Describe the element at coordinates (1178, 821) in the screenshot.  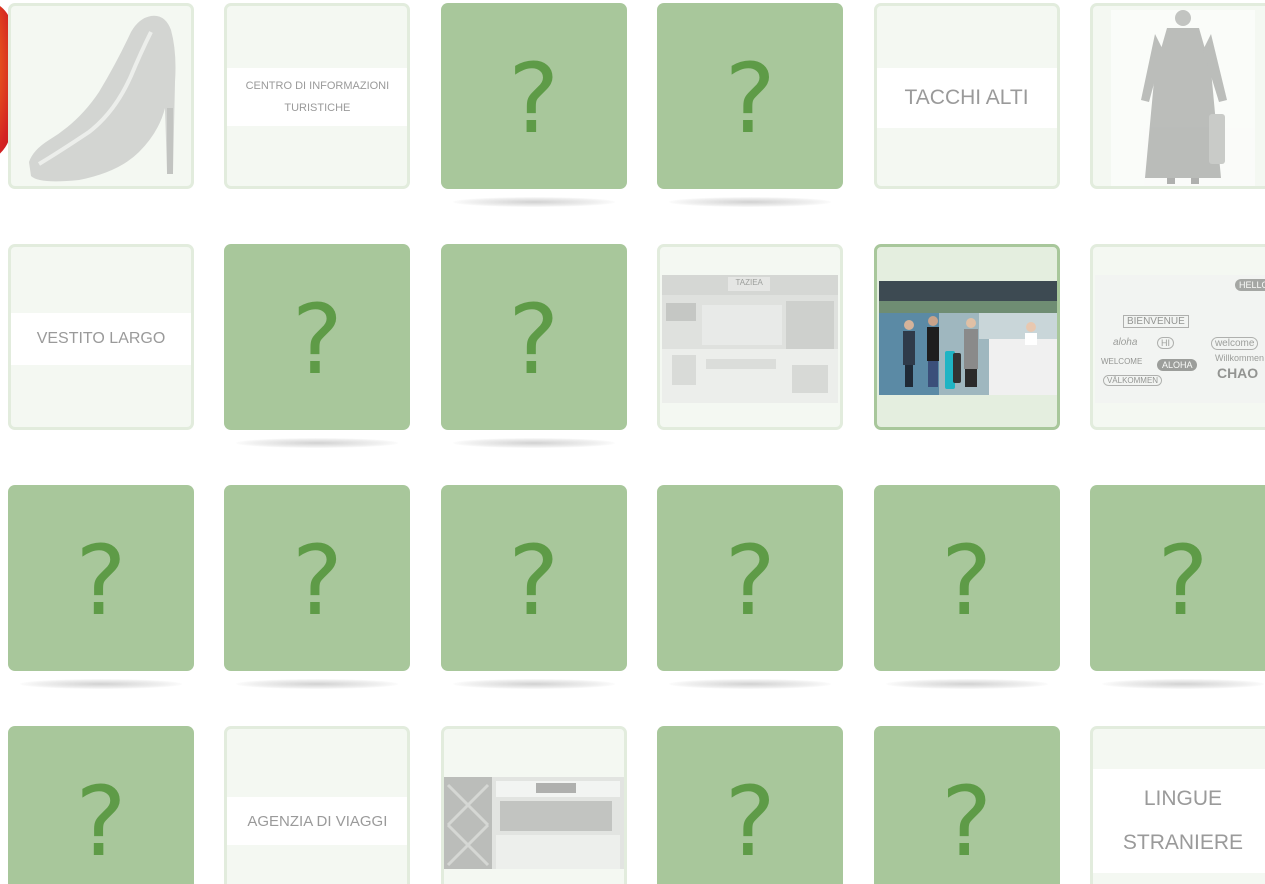
I see `card-label-band: LINGUE STRANIERE` at that location.